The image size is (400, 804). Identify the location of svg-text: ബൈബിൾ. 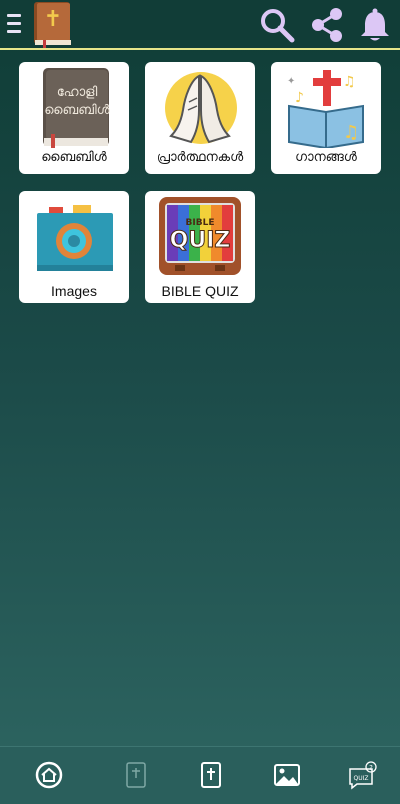
(77, 110).